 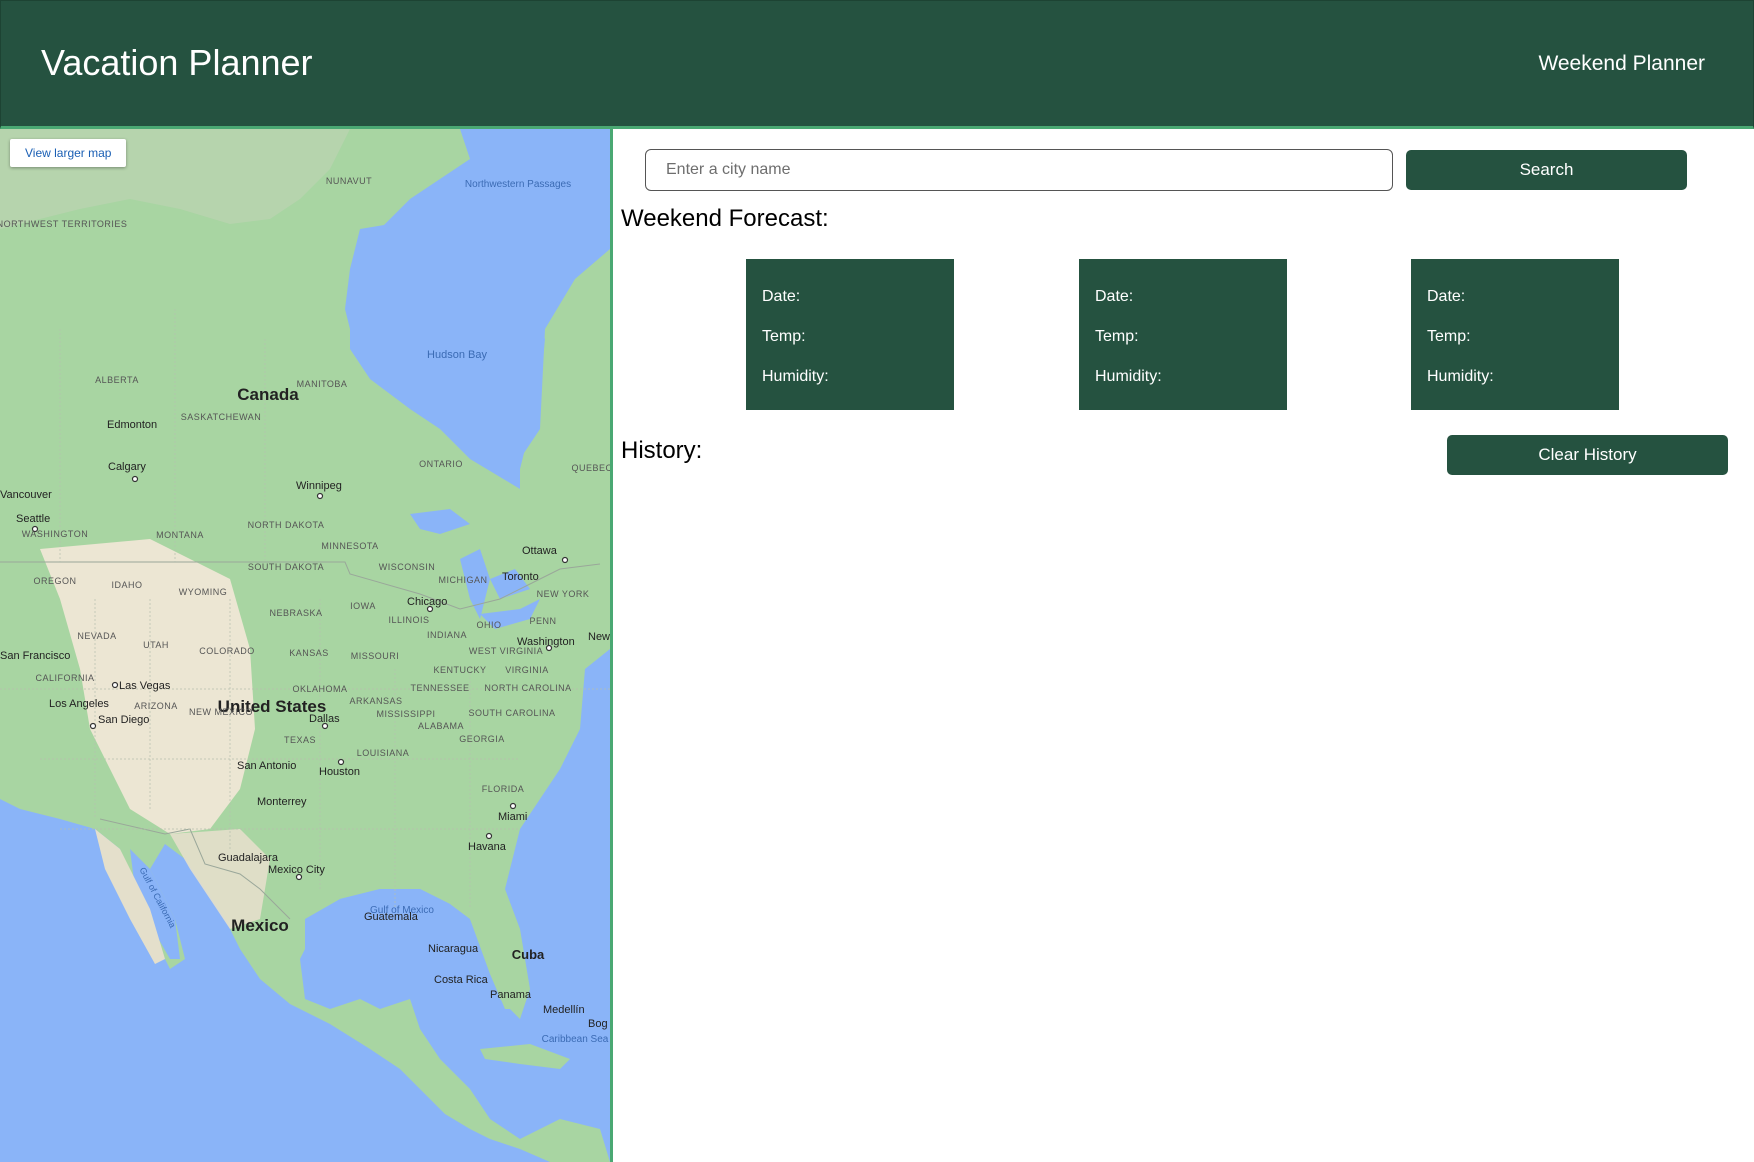 What do you see at coordinates (296, 870) in the screenshot?
I see `label-mexico-city: Mexico City` at bounding box center [296, 870].